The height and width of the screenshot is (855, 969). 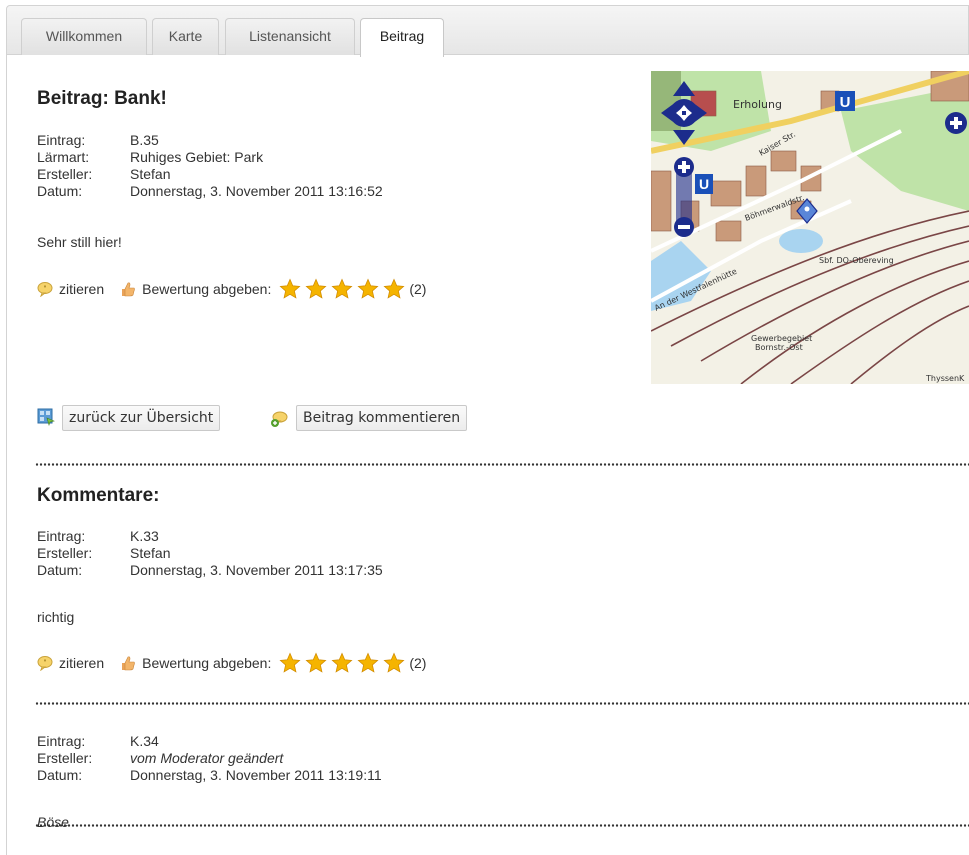 I want to click on comment-text: richtig, so click(x=56, y=617).